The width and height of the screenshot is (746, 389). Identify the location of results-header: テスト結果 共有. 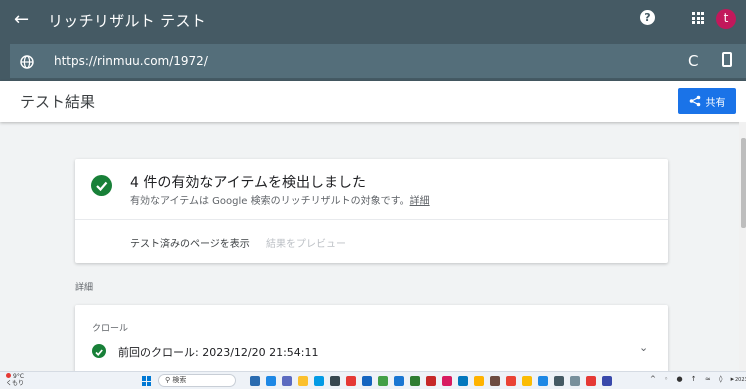
(373, 101).